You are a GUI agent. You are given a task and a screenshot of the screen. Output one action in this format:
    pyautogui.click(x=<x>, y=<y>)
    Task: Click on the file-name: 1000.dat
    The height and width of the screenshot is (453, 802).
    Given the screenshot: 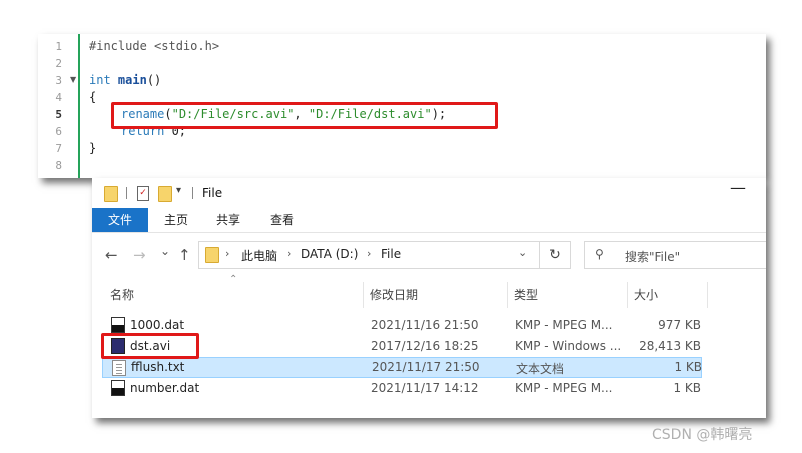 What is the action you would take?
    pyautogui.click(x=157, y=325)
    